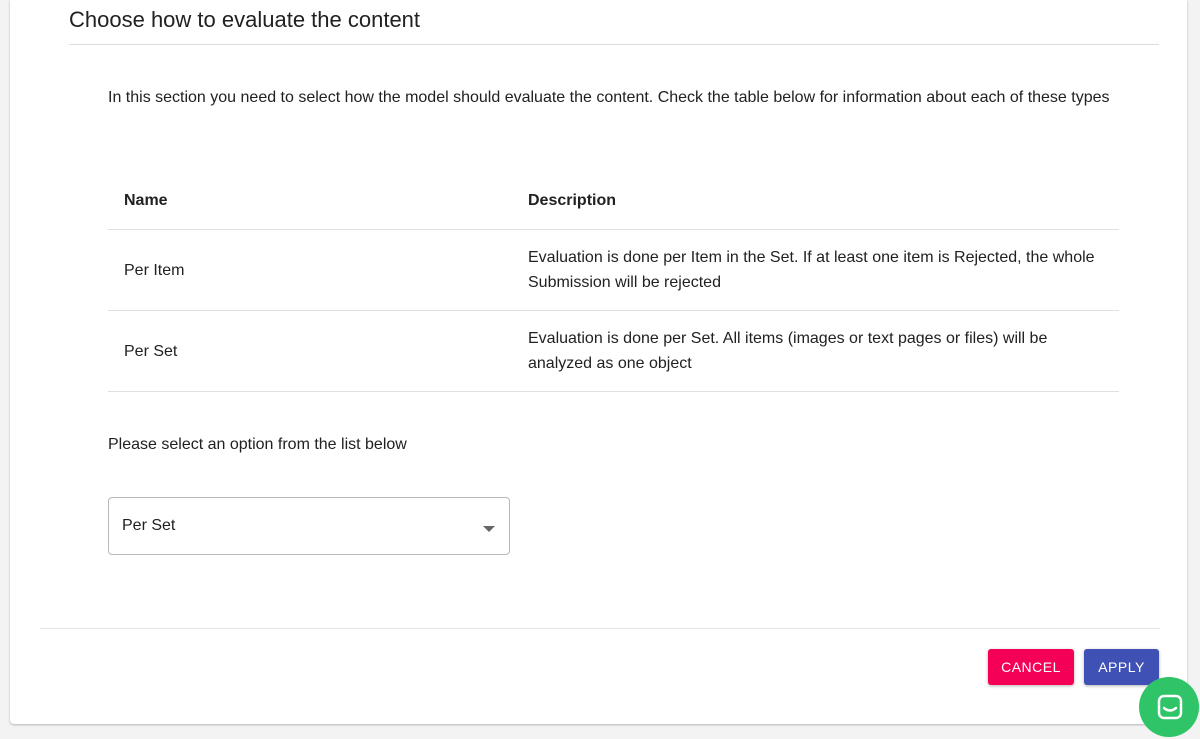 Image resolution: width=1200 pixels, height=739 pixels. Describe the element at coordinates (309, 526) in the screenshot. I see `evaluation-type-select: Per Set` at that location.